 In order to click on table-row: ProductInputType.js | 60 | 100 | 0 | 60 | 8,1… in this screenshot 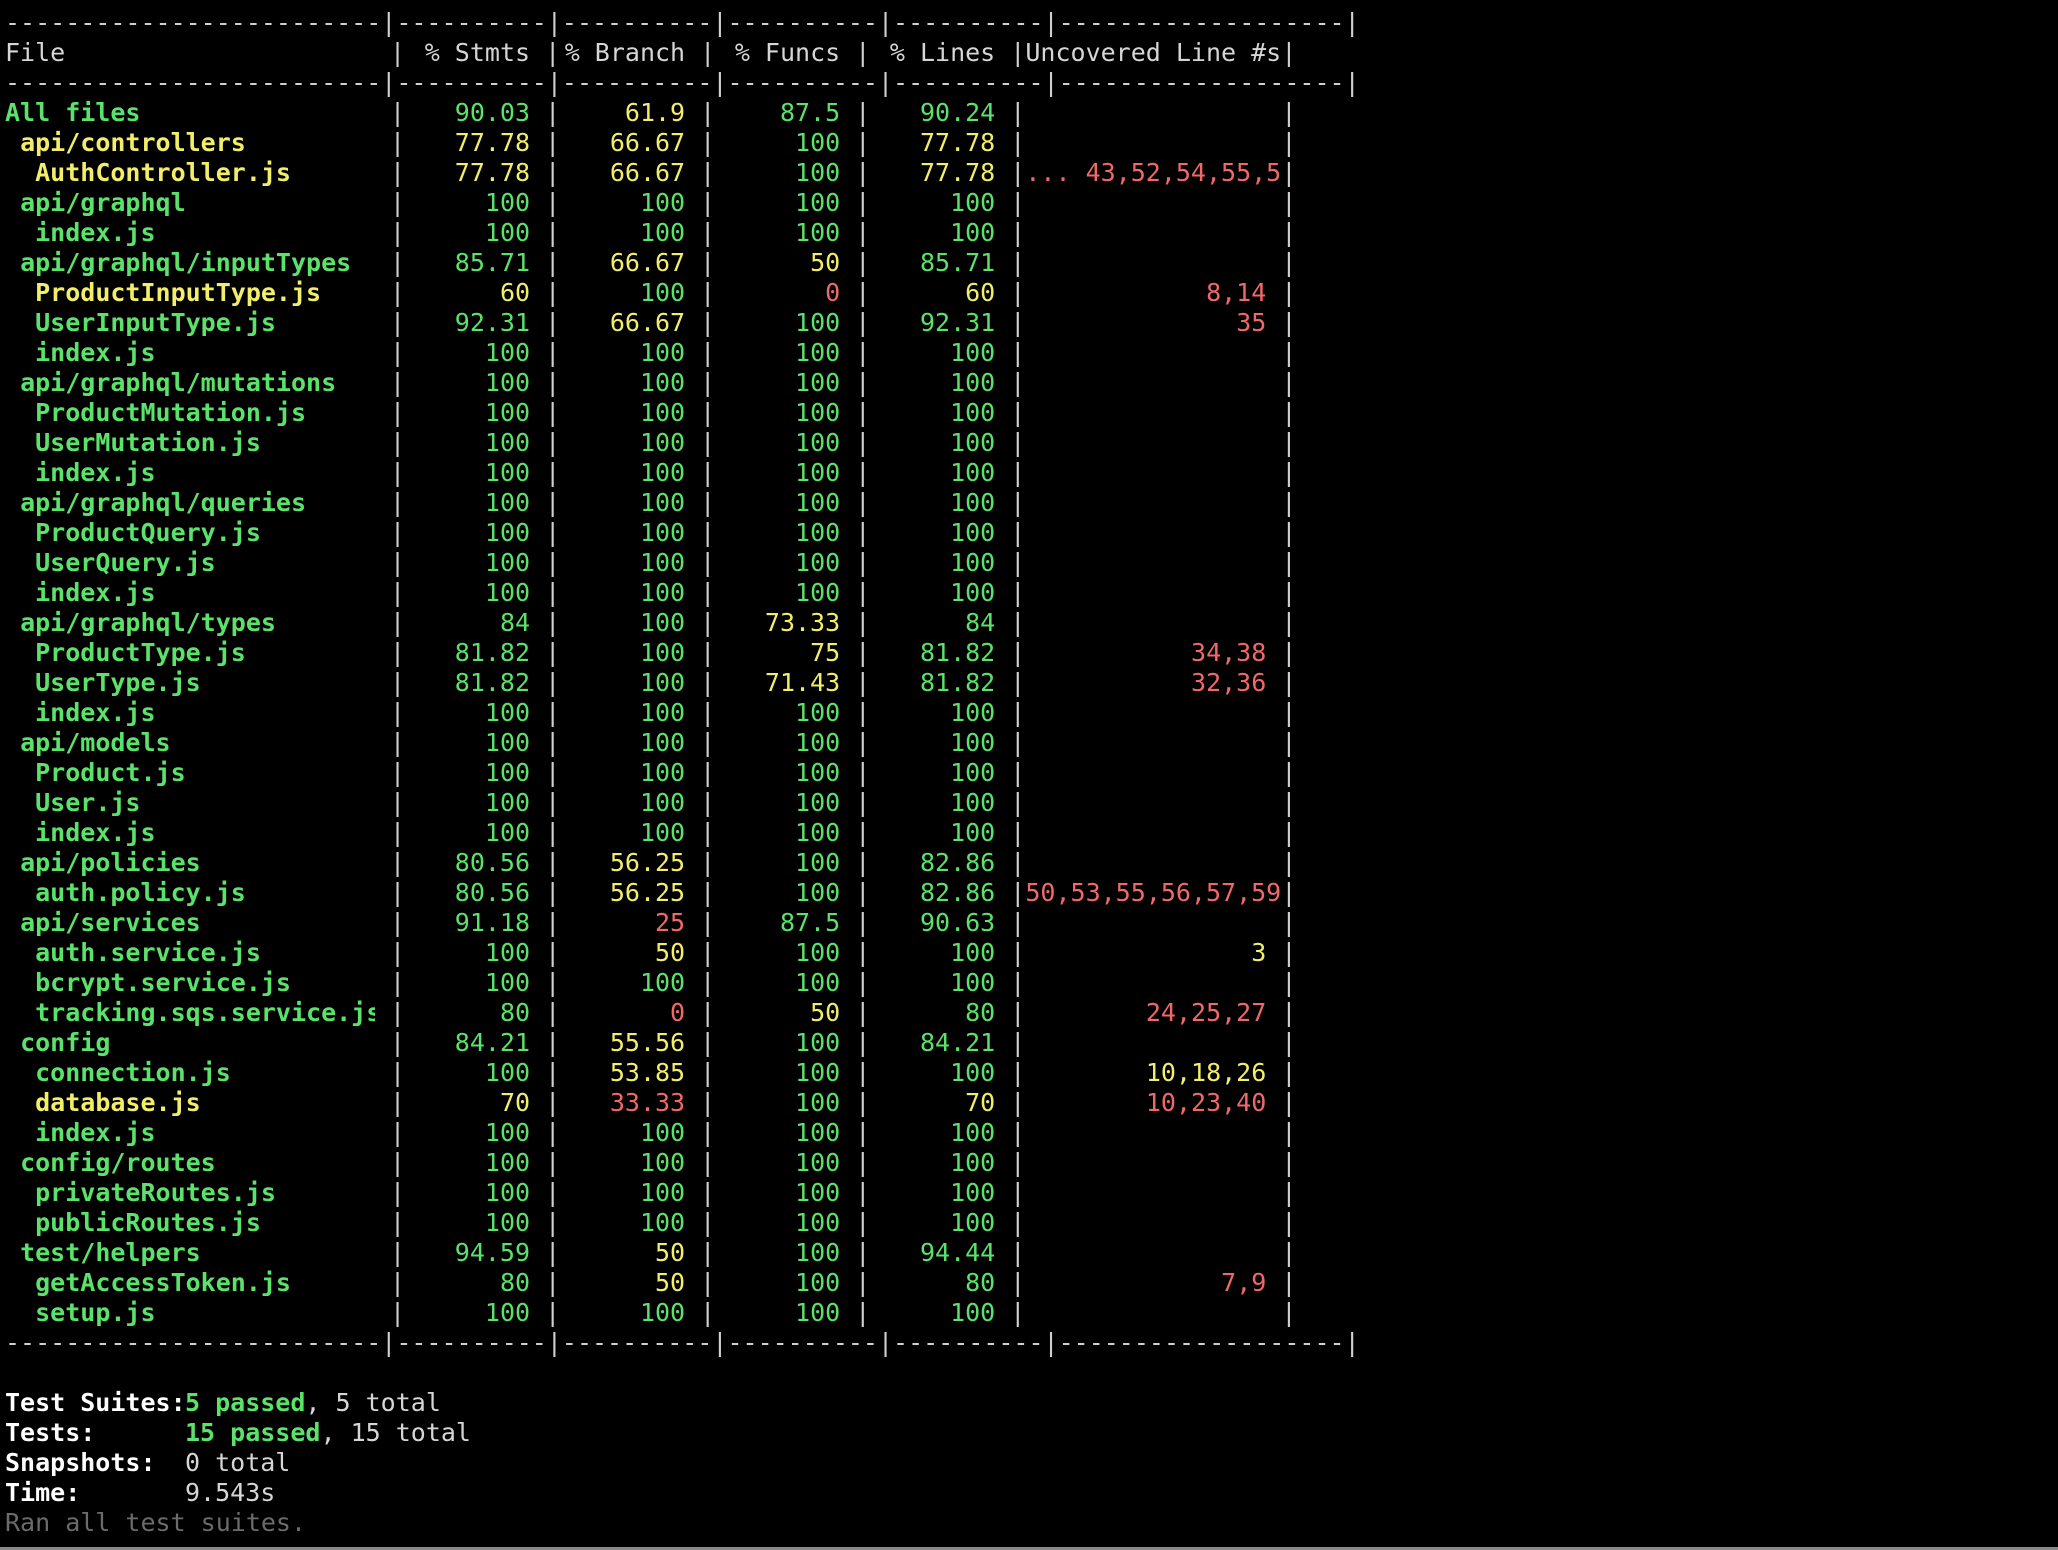, I will do `click(1025, 293)`.